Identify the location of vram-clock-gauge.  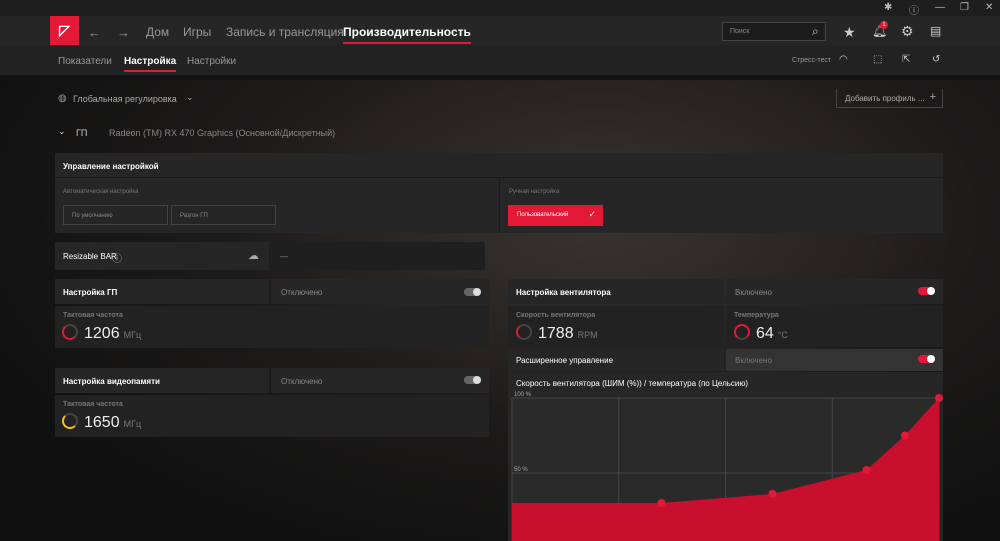
(70, 421).